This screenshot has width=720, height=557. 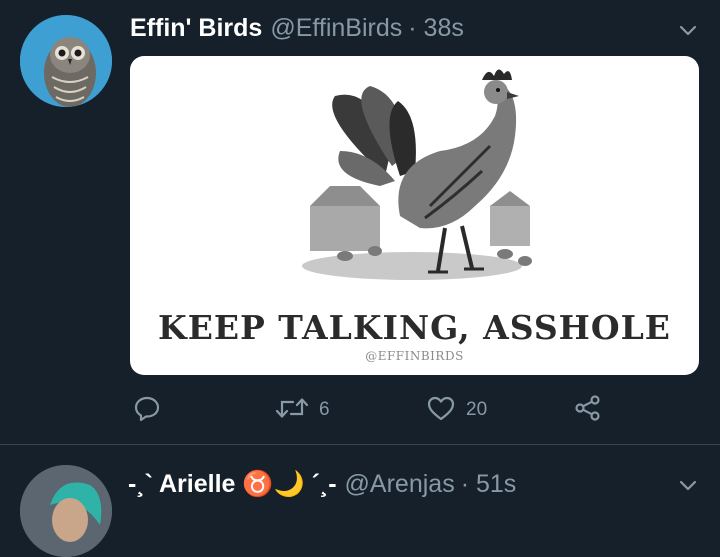 I want to click on share-icon, so click(x=588, y=410).